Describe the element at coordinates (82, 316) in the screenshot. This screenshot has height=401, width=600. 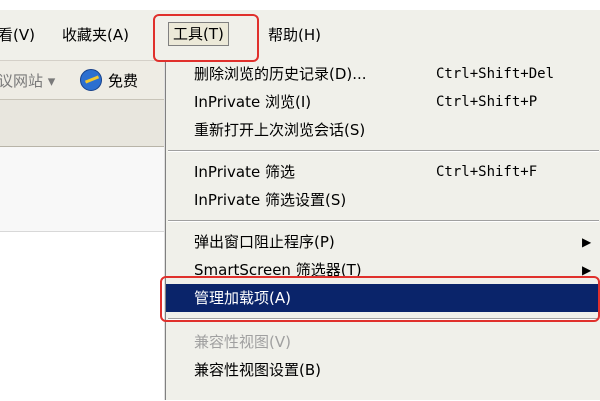
I see `content-panel` at that location.